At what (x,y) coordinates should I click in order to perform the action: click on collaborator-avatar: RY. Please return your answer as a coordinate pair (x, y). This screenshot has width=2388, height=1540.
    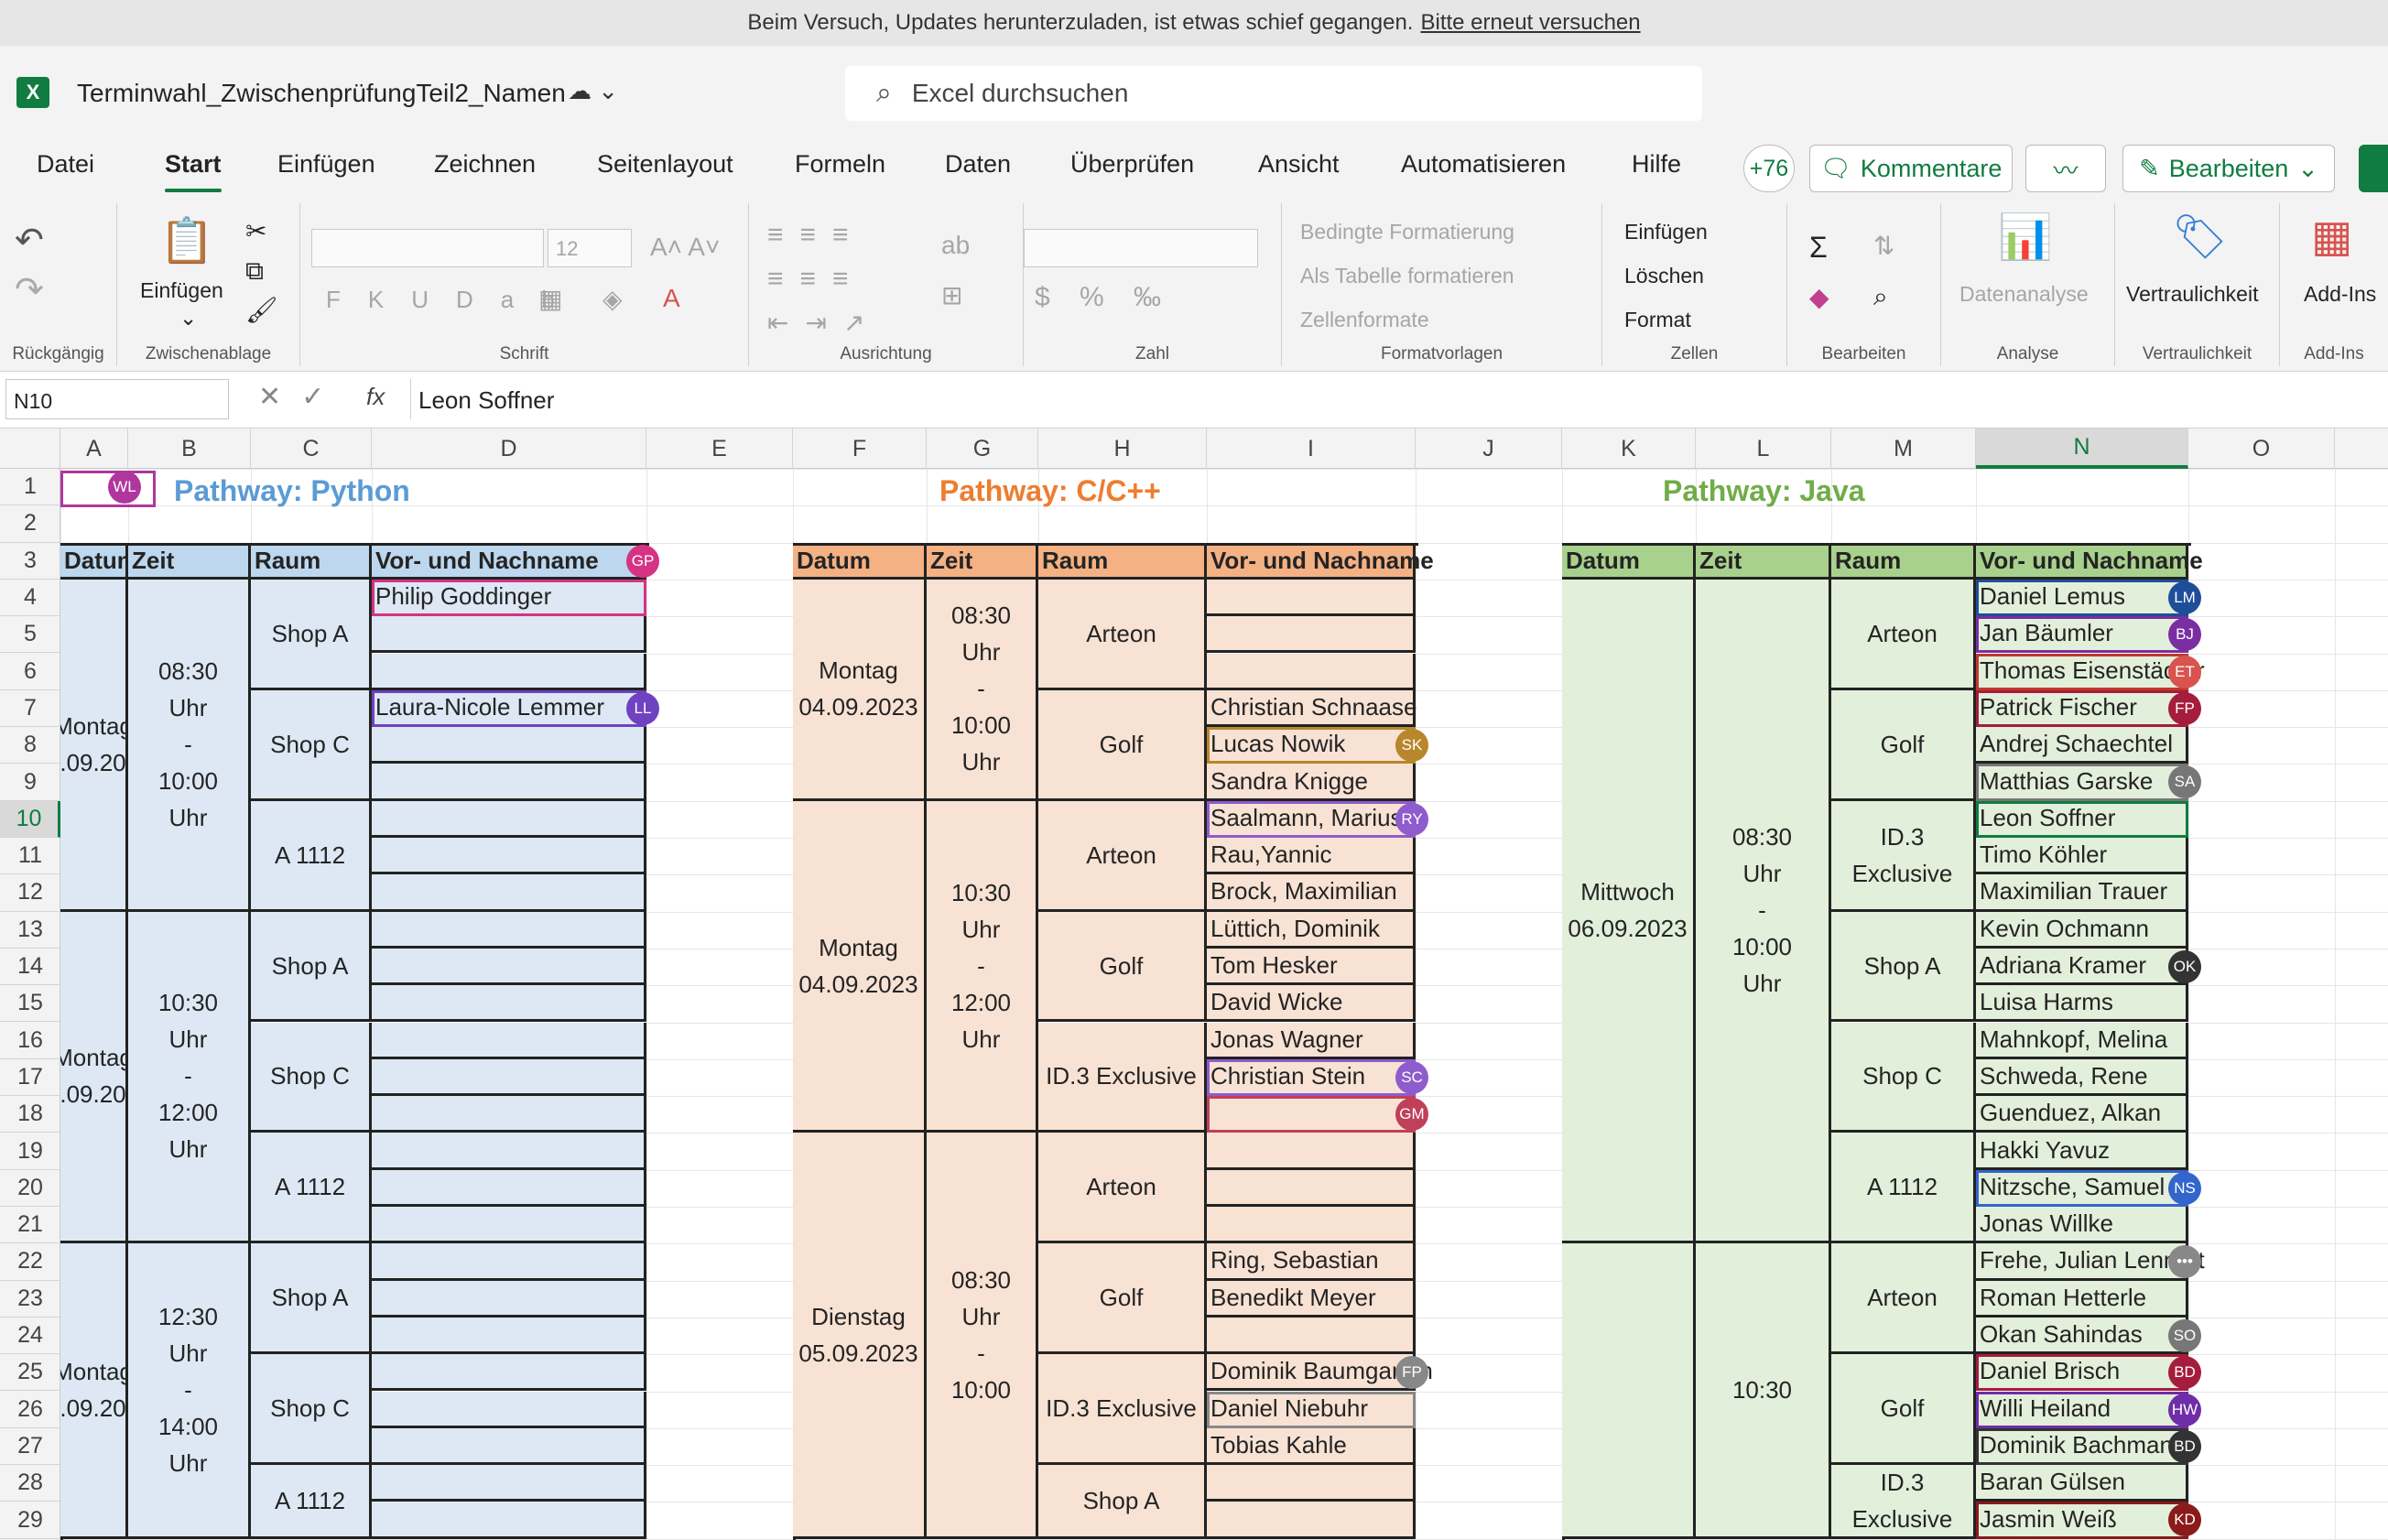
    Looking at the image, I should click on (1411, 819).